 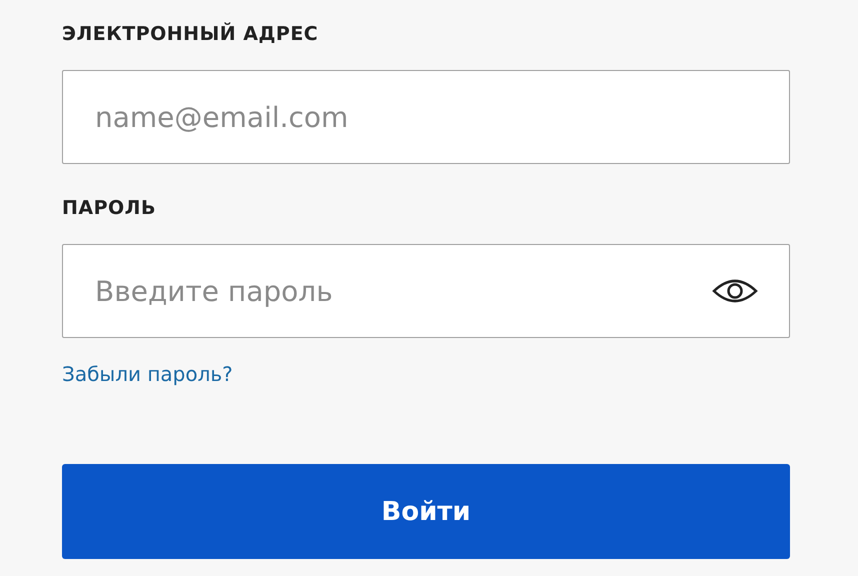 I want to click on password-field: Введите пароль, so click(x=426, y=291).